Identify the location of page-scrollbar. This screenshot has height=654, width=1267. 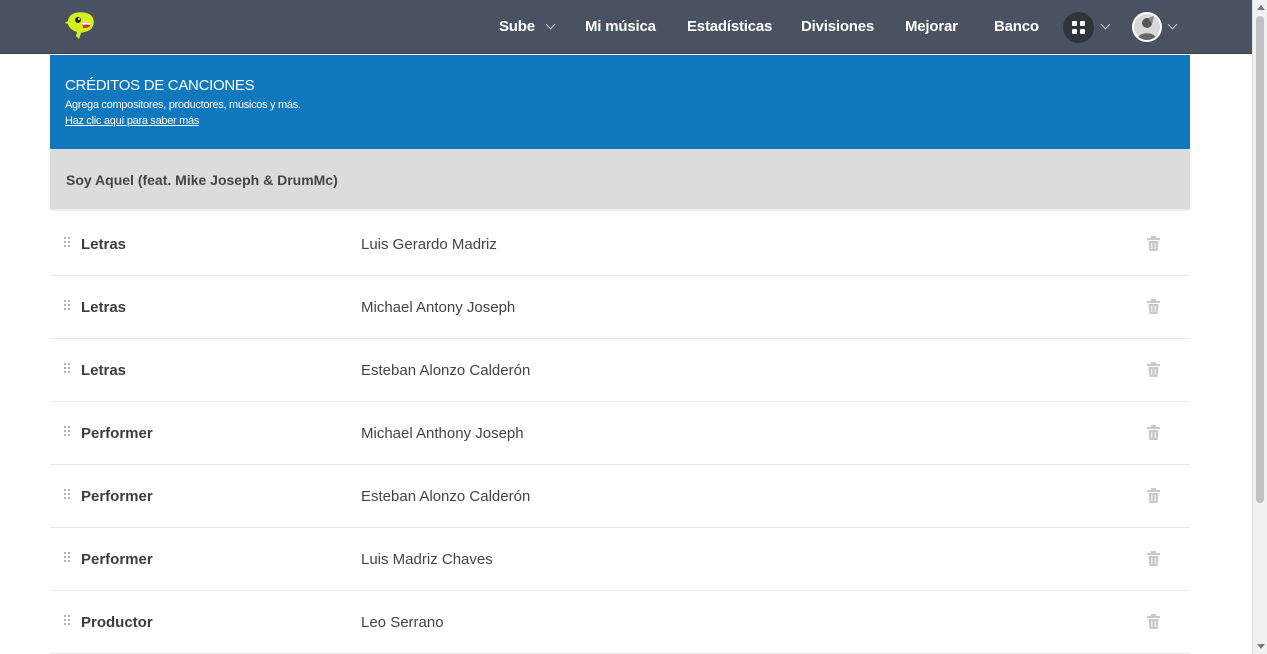
(1259, 327).